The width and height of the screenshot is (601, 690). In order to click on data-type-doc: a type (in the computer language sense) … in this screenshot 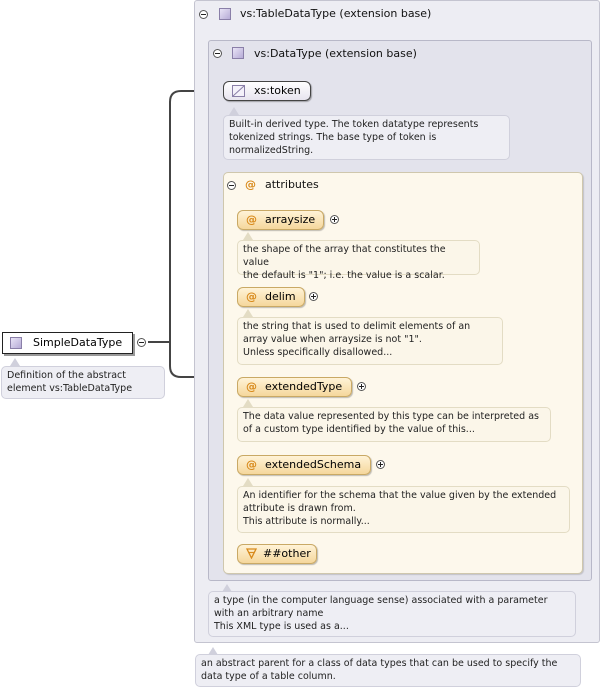, I will do `click(392, 614)`.